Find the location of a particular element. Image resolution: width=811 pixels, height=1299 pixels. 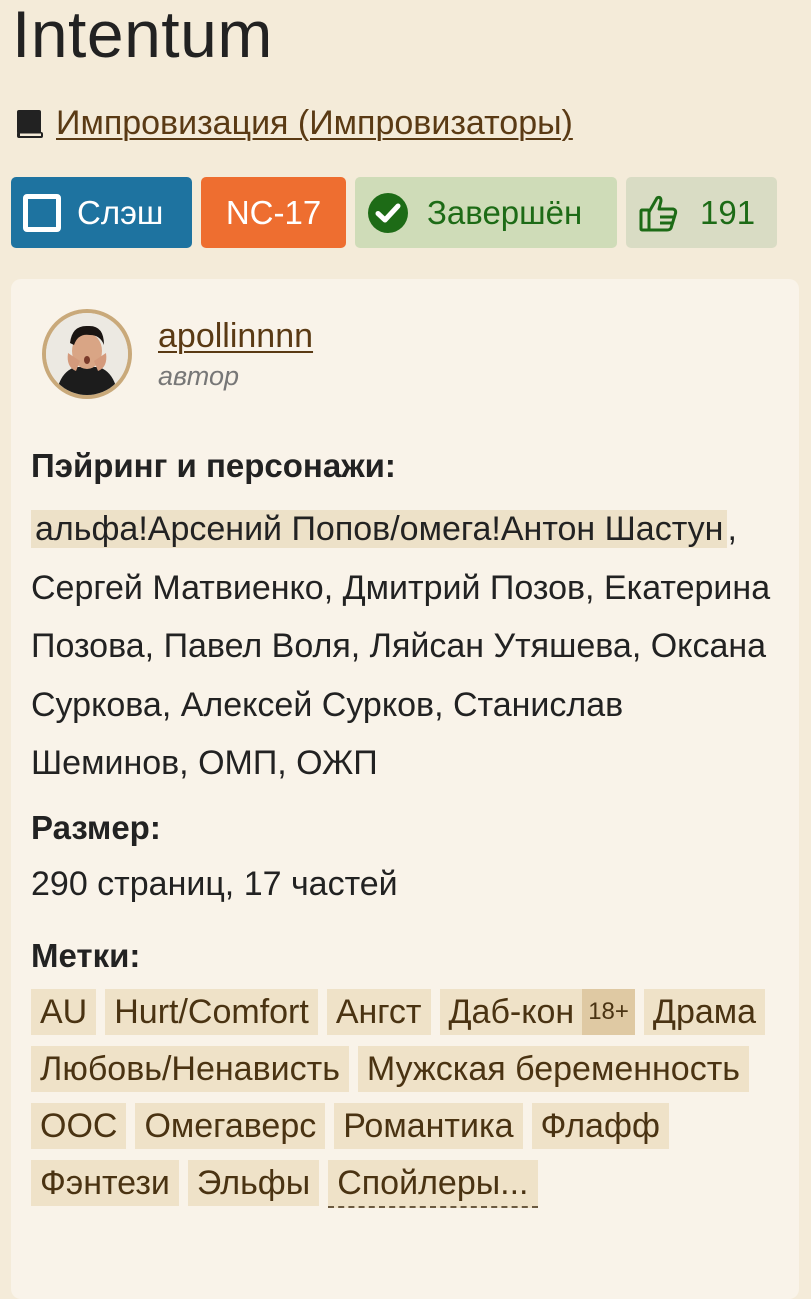

tag: Омегаверс is located at coordinates (230, 1126).